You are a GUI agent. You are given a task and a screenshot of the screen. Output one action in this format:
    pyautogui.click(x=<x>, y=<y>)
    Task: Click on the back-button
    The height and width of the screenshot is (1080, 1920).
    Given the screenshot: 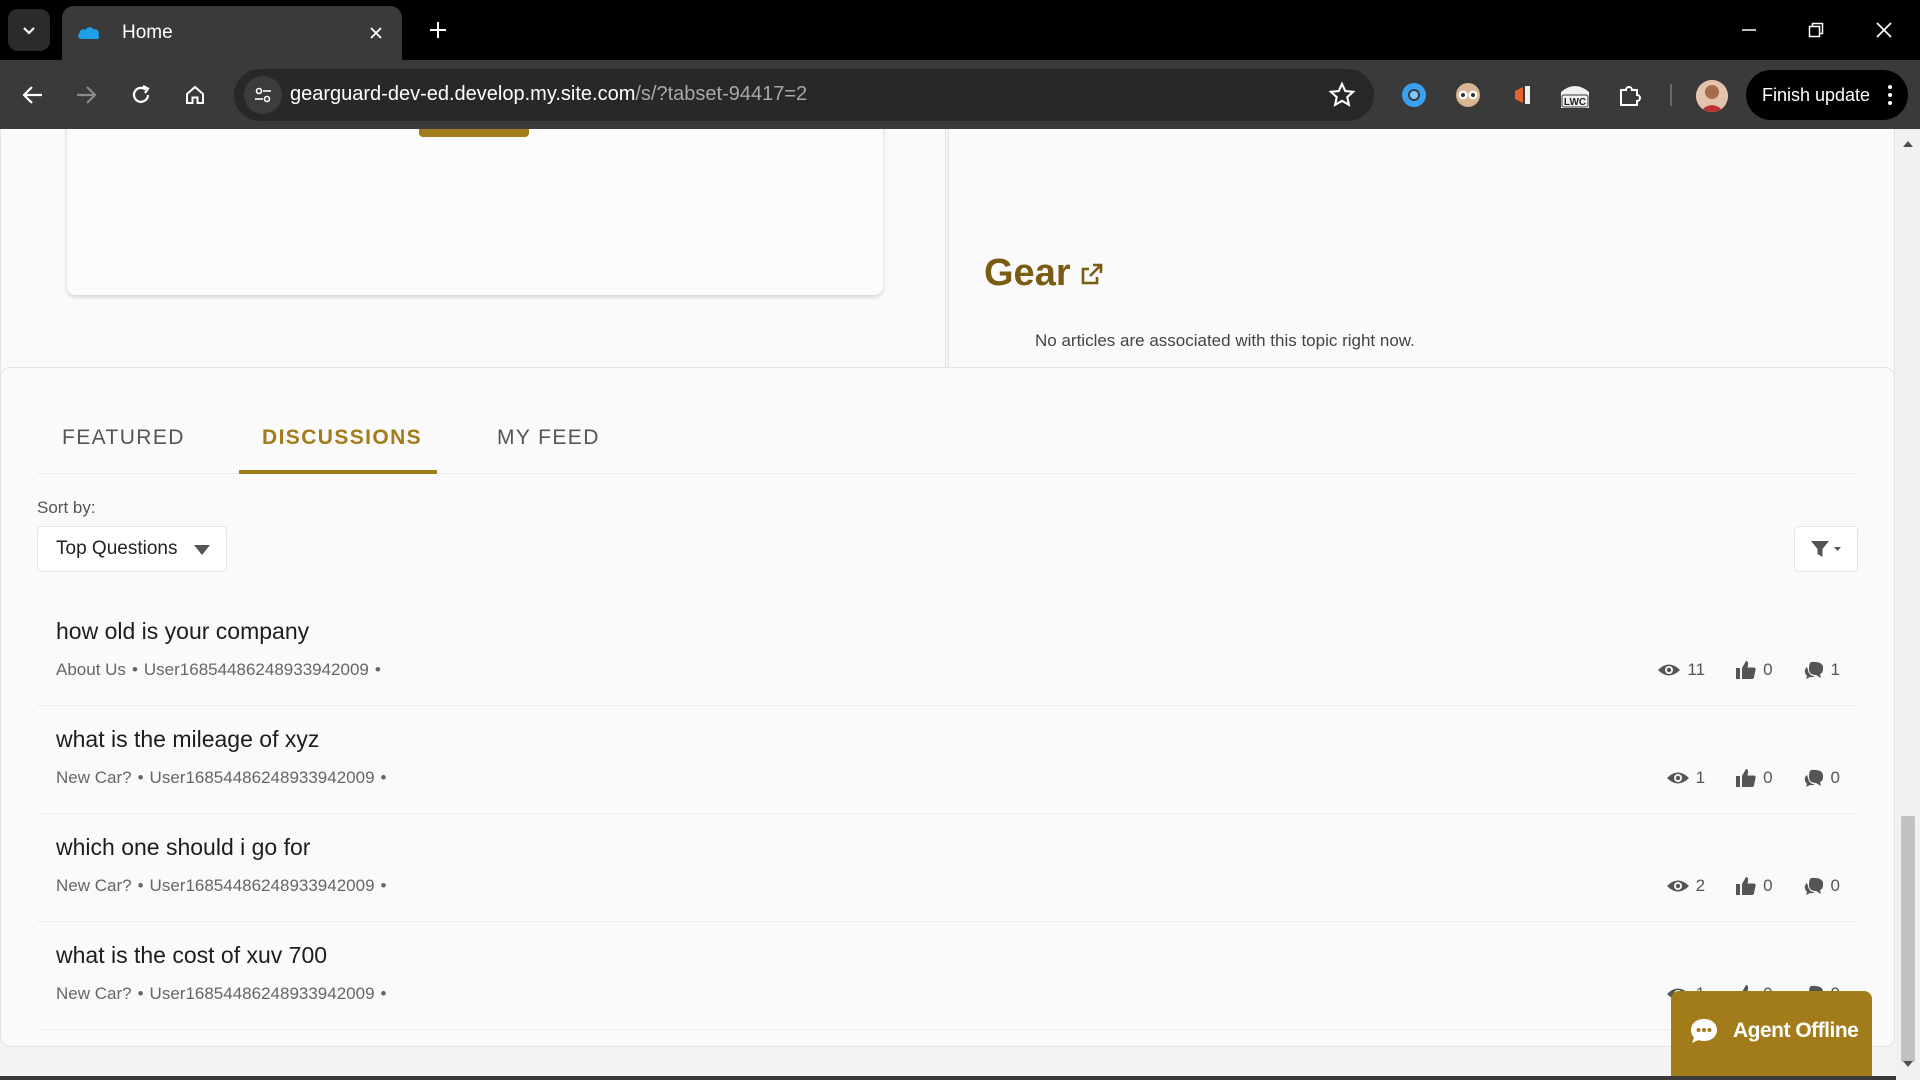 What is the action you would take?
    pyautogui.click(x=33, y=95)
    